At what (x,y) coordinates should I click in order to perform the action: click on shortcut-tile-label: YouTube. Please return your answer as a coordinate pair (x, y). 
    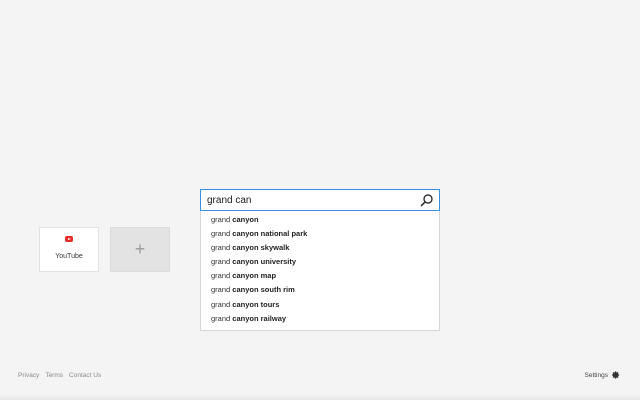
    Looking at the image, I should click on (69, 256).